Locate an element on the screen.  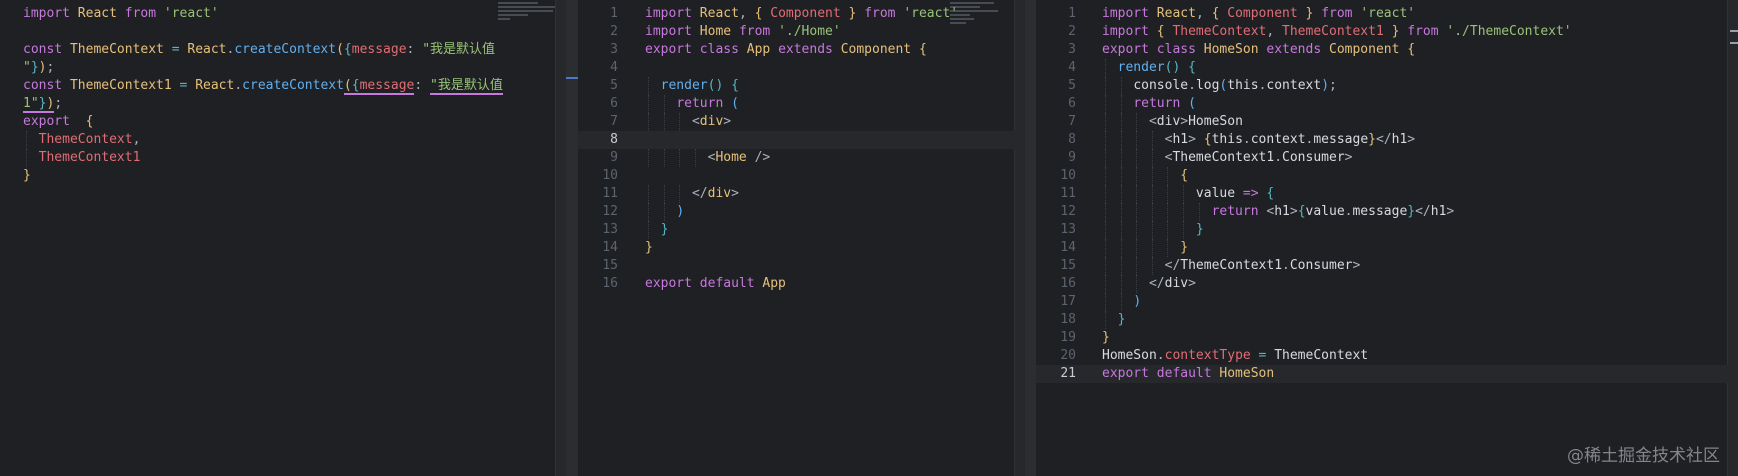
code-line: 9 <ThemeContext1.Consumer> is located at coordinates (1387, 158).